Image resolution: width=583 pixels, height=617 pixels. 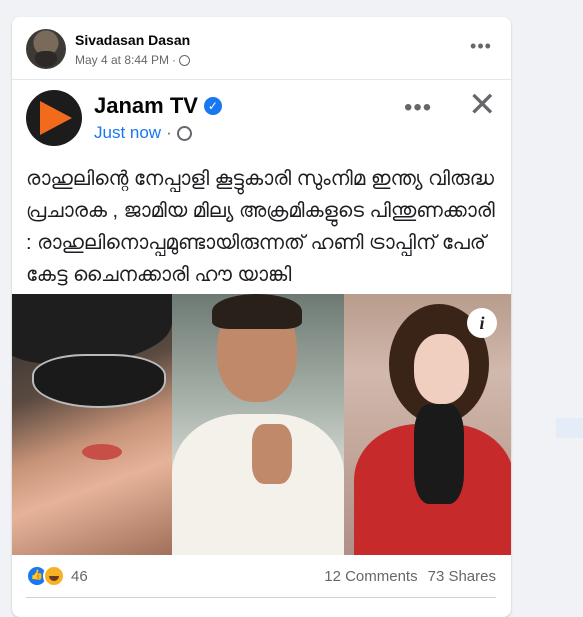 I want to click on shared-meta: Just now ·, so click(x=143, y=133).